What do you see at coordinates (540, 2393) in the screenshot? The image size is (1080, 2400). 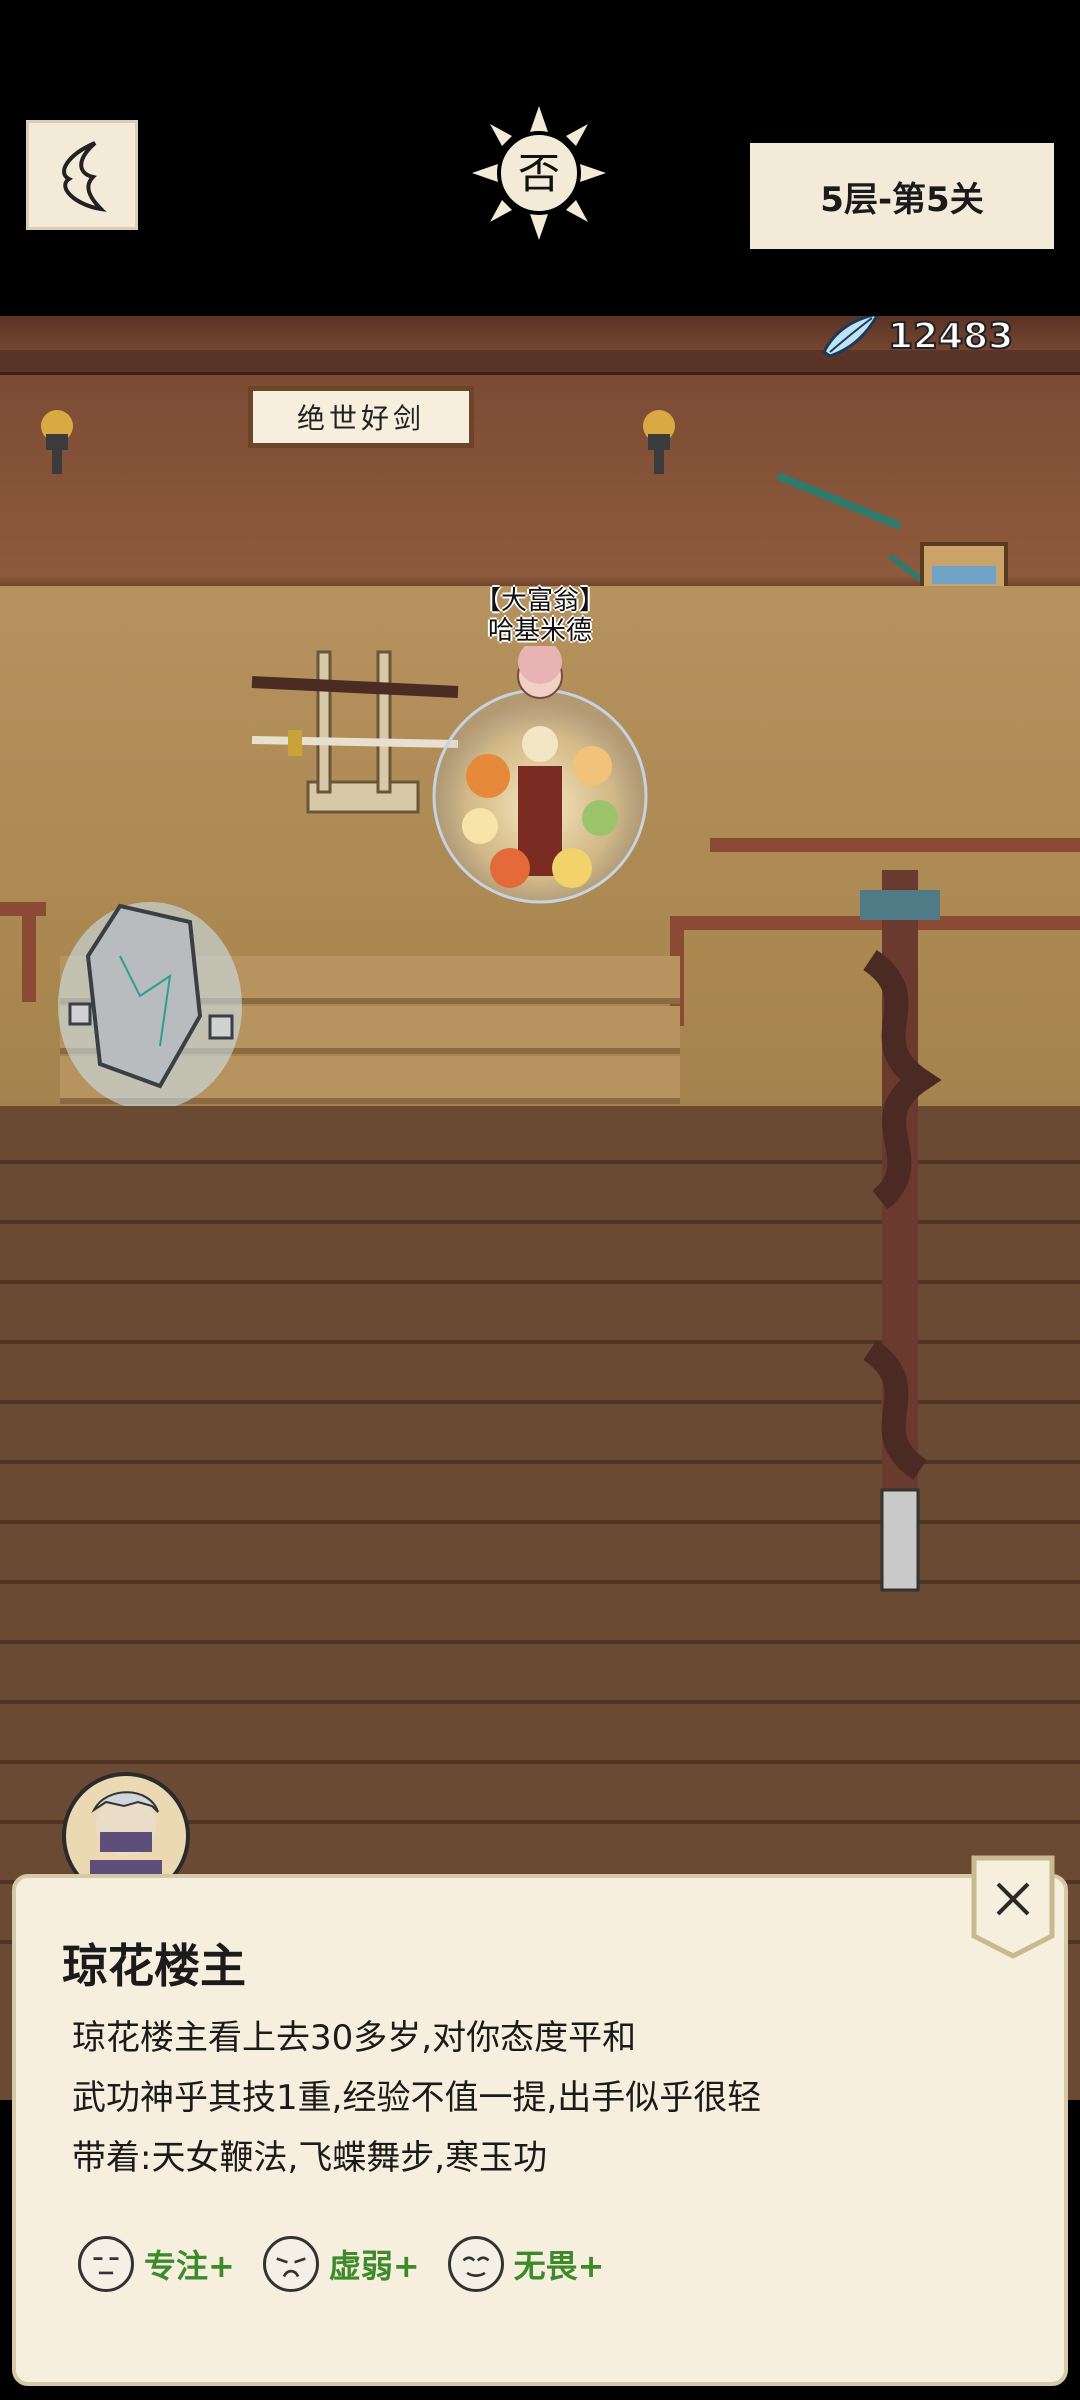 I see `bottom-edge` at bounding box center [540, 2393].